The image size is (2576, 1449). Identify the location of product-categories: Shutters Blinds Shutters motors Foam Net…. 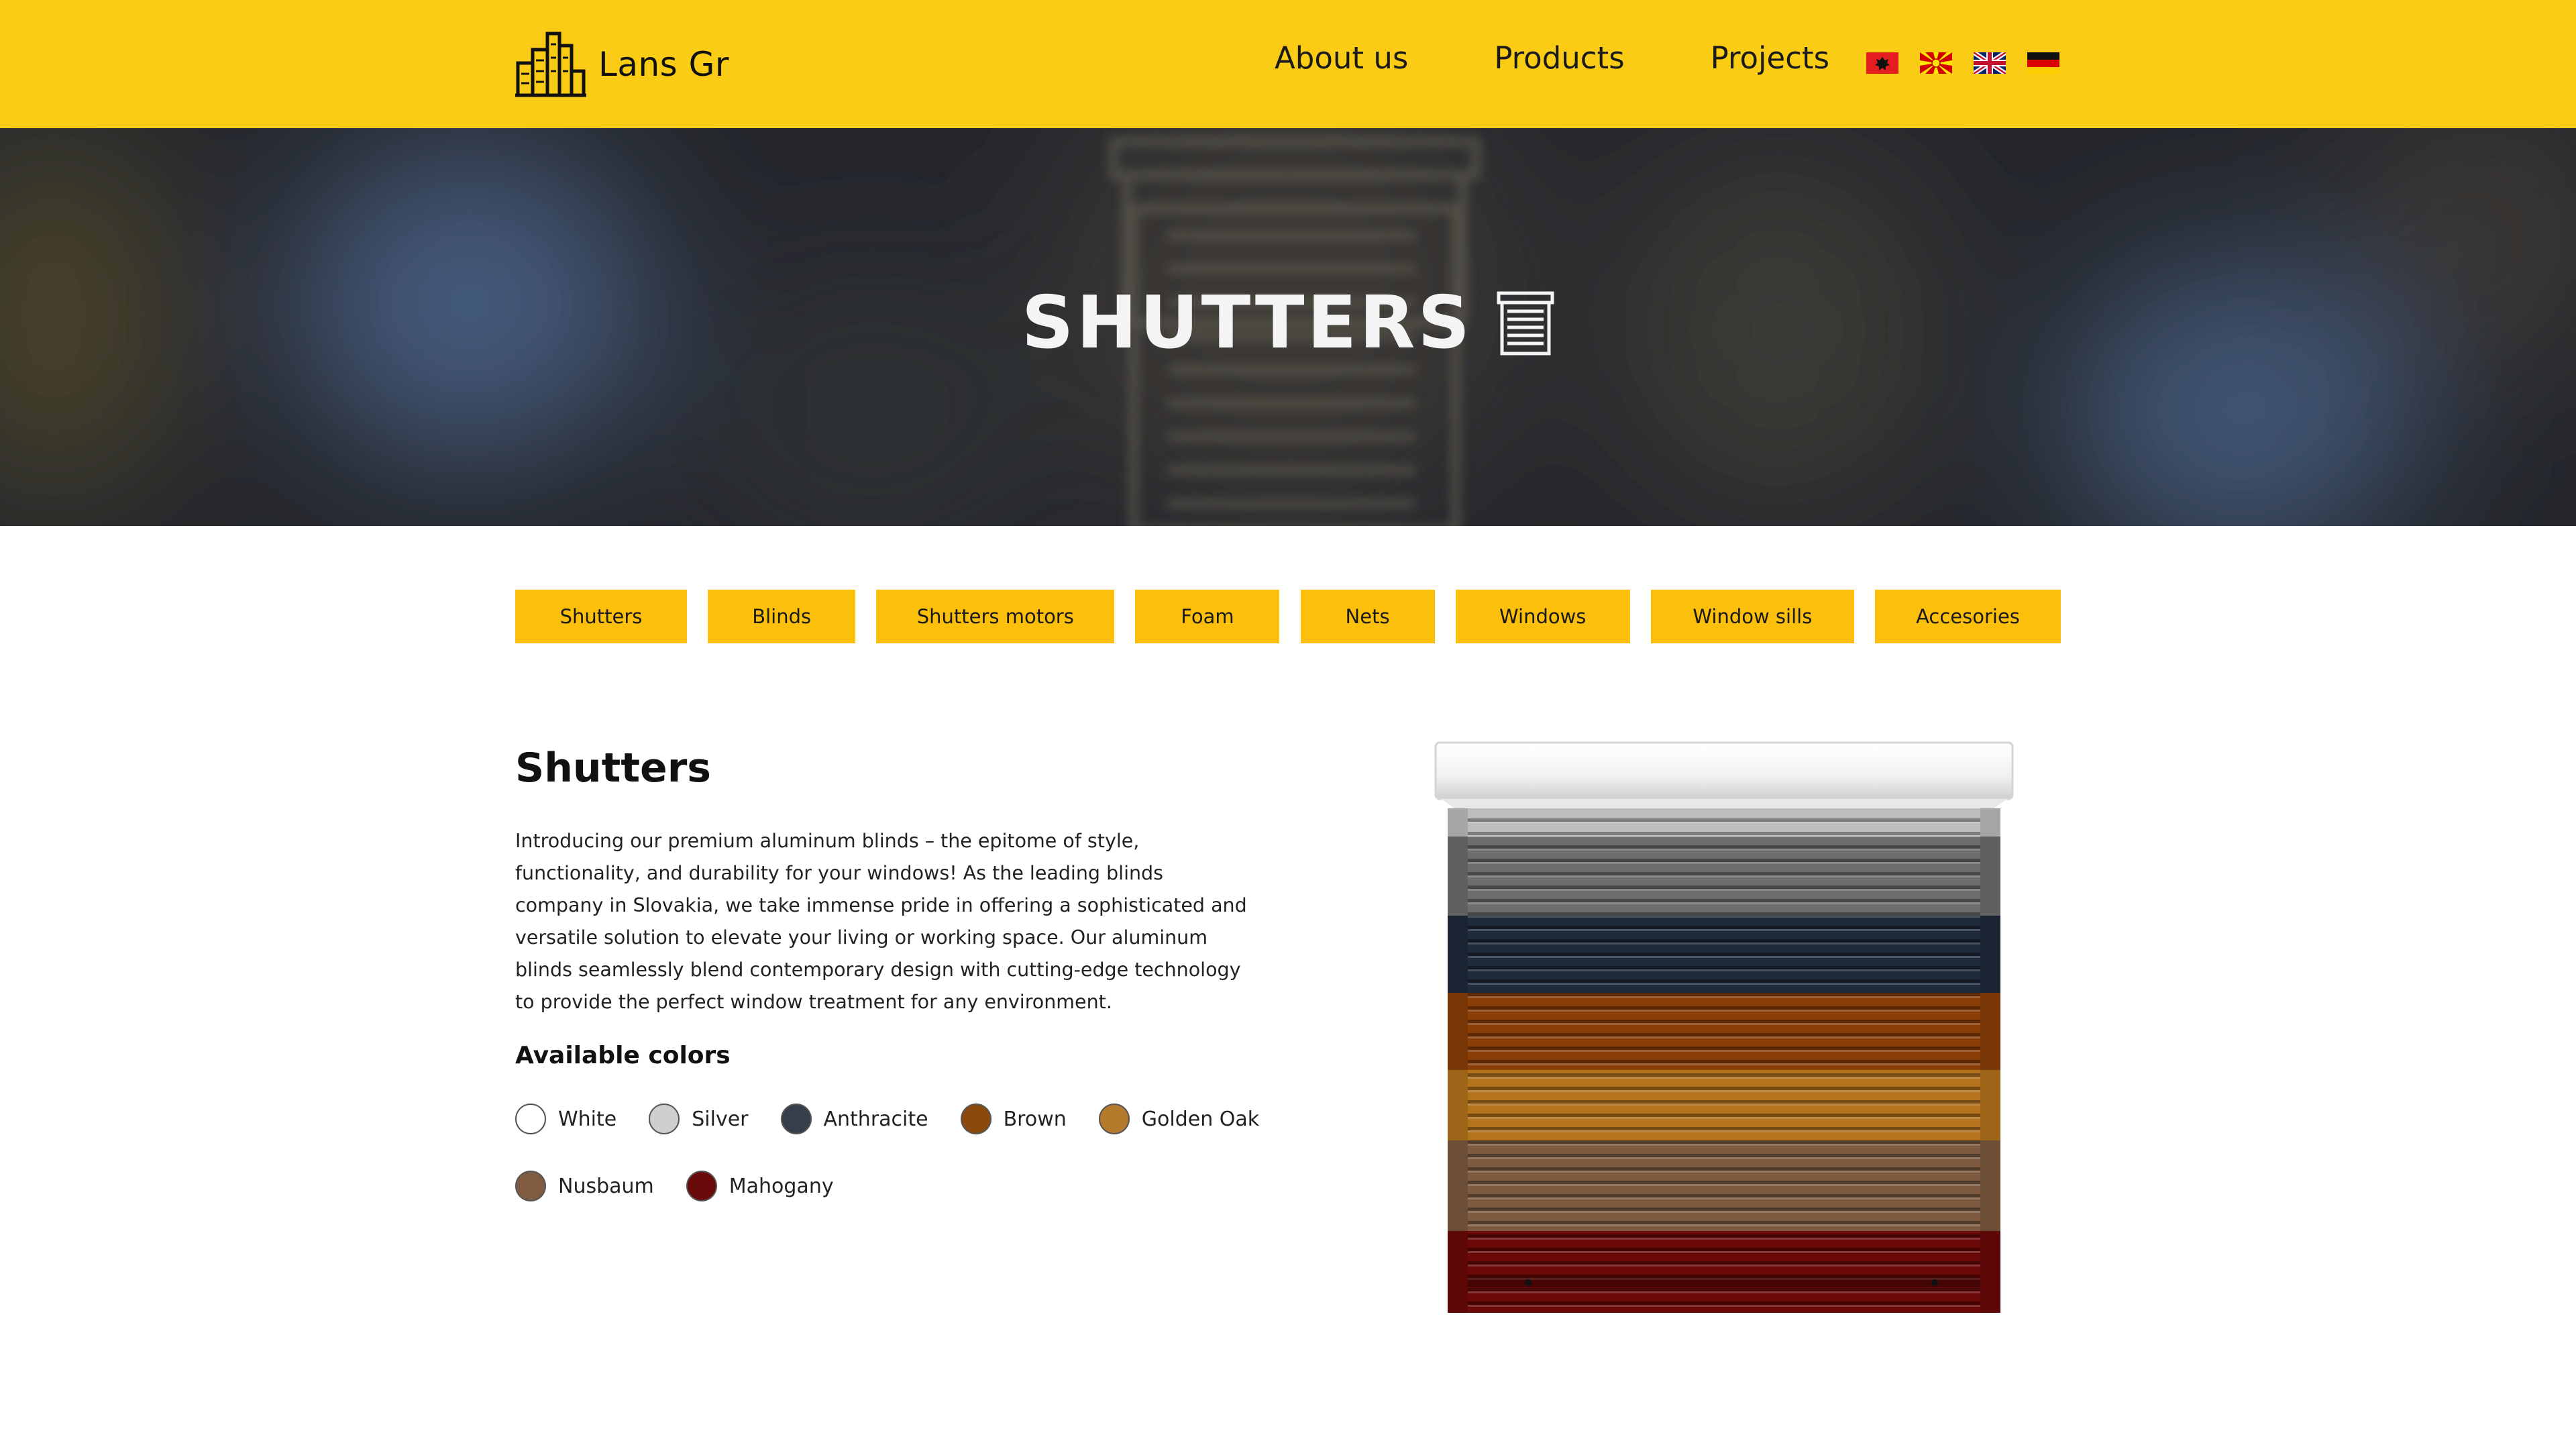
(1288, 616).